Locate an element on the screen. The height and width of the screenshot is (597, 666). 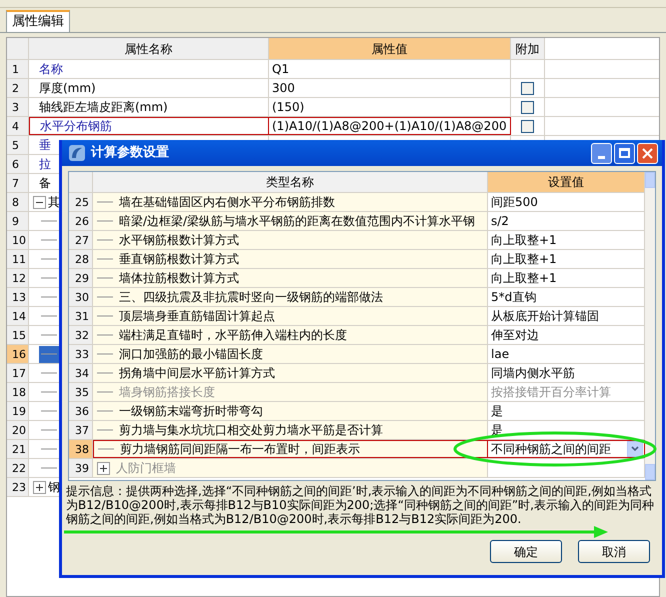
dialog-button: 确定 is located at coordinates (526, 551).